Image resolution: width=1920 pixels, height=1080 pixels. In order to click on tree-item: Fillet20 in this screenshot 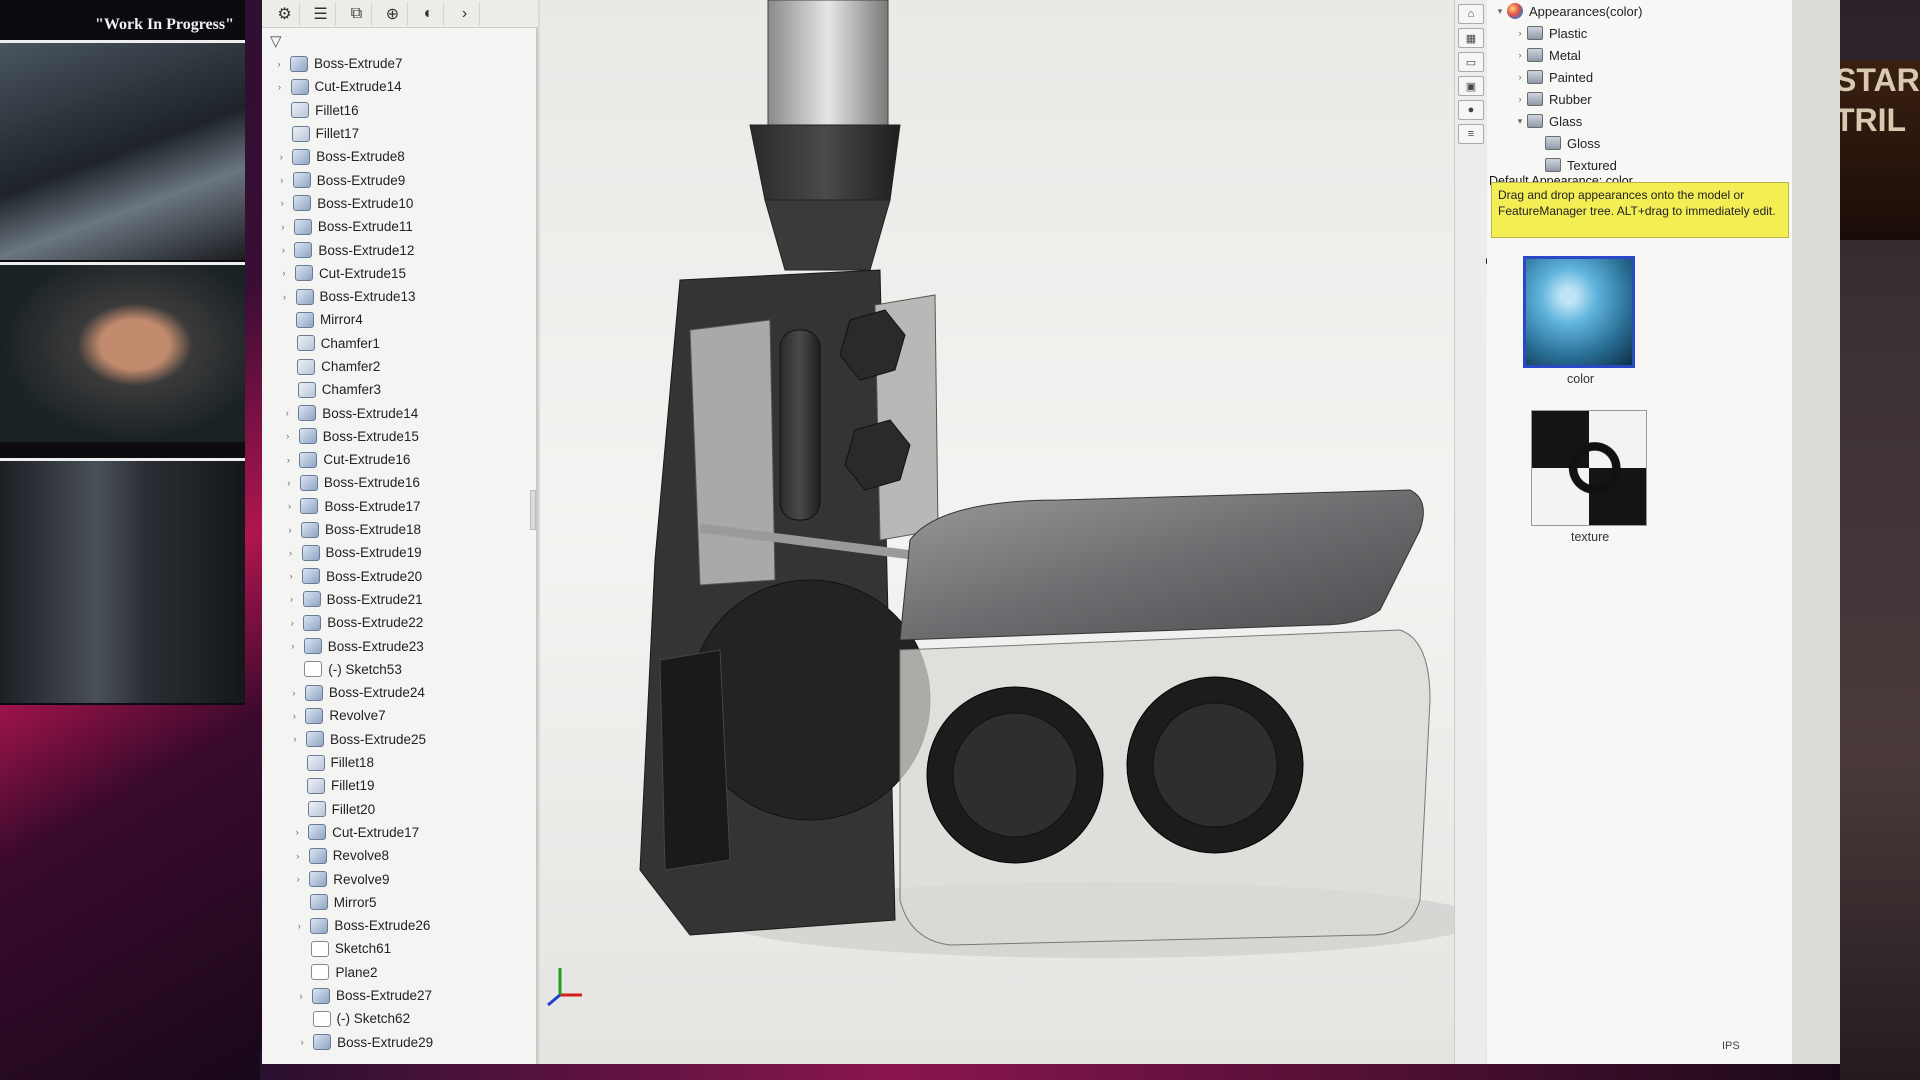, I will do `click(401, 809)`.